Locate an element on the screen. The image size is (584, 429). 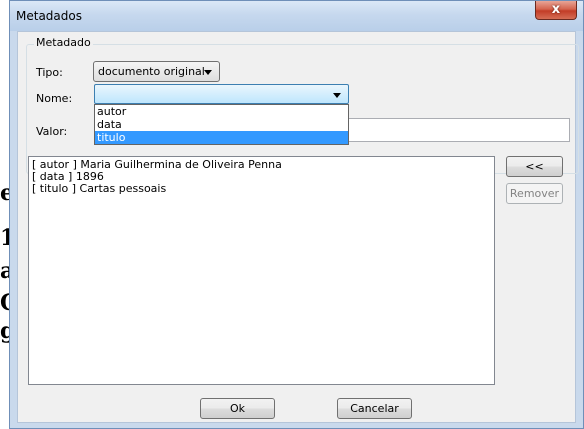
list-item: [ titulo ] Cartas pessoais is located at coordinates (261, 189).